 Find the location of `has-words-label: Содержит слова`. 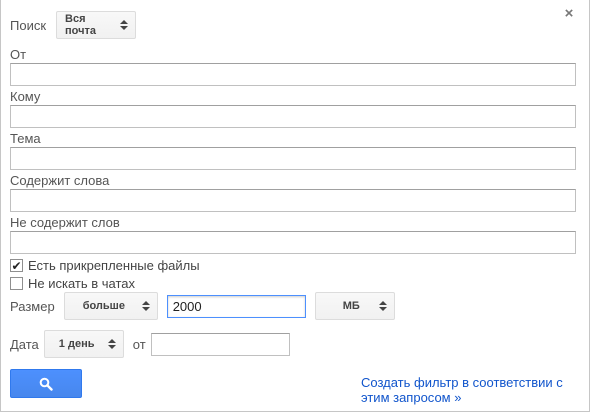

has-words-label: Содержит слова is located at coordinates (60, 180).